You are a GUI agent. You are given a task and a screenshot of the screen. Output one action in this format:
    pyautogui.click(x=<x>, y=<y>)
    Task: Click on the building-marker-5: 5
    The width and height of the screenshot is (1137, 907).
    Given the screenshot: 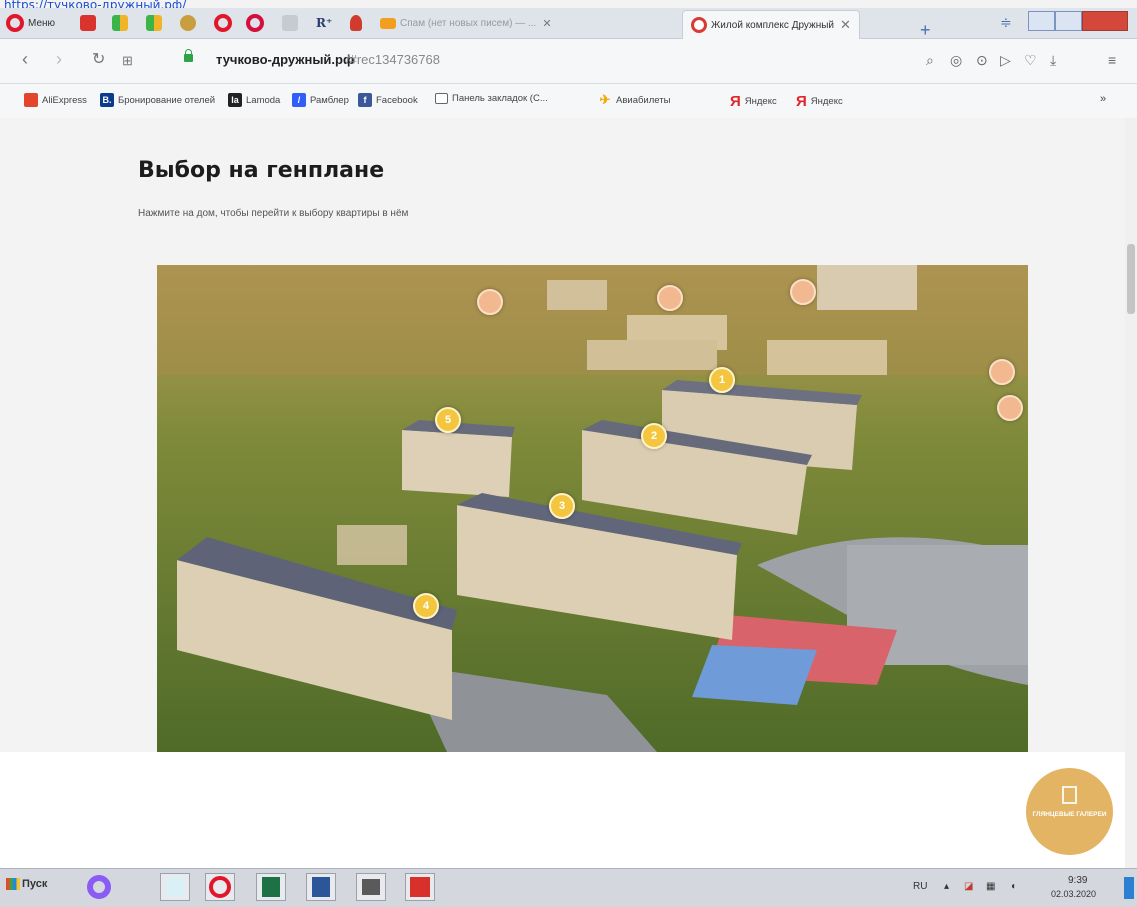 What is the action you would take?
    pyautogui.click(x=448, y=420)
    